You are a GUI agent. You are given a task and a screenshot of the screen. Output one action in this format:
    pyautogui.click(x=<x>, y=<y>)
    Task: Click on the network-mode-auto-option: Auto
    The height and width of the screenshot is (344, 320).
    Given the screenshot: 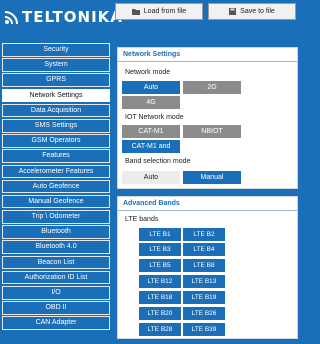 What is the action you would take?
    pyautogui.click(x=151, y=87)
    